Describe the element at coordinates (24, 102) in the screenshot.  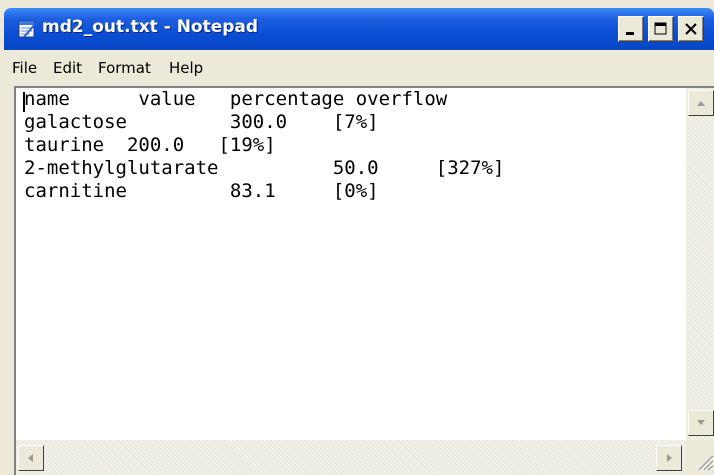
I see `text-caret` at that location.